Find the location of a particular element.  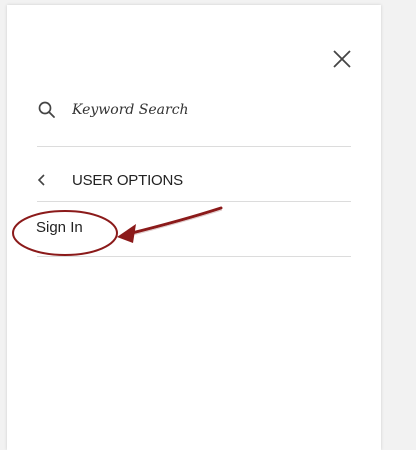

section-title: USER OPTIONS is located at coordinates (127, 180).